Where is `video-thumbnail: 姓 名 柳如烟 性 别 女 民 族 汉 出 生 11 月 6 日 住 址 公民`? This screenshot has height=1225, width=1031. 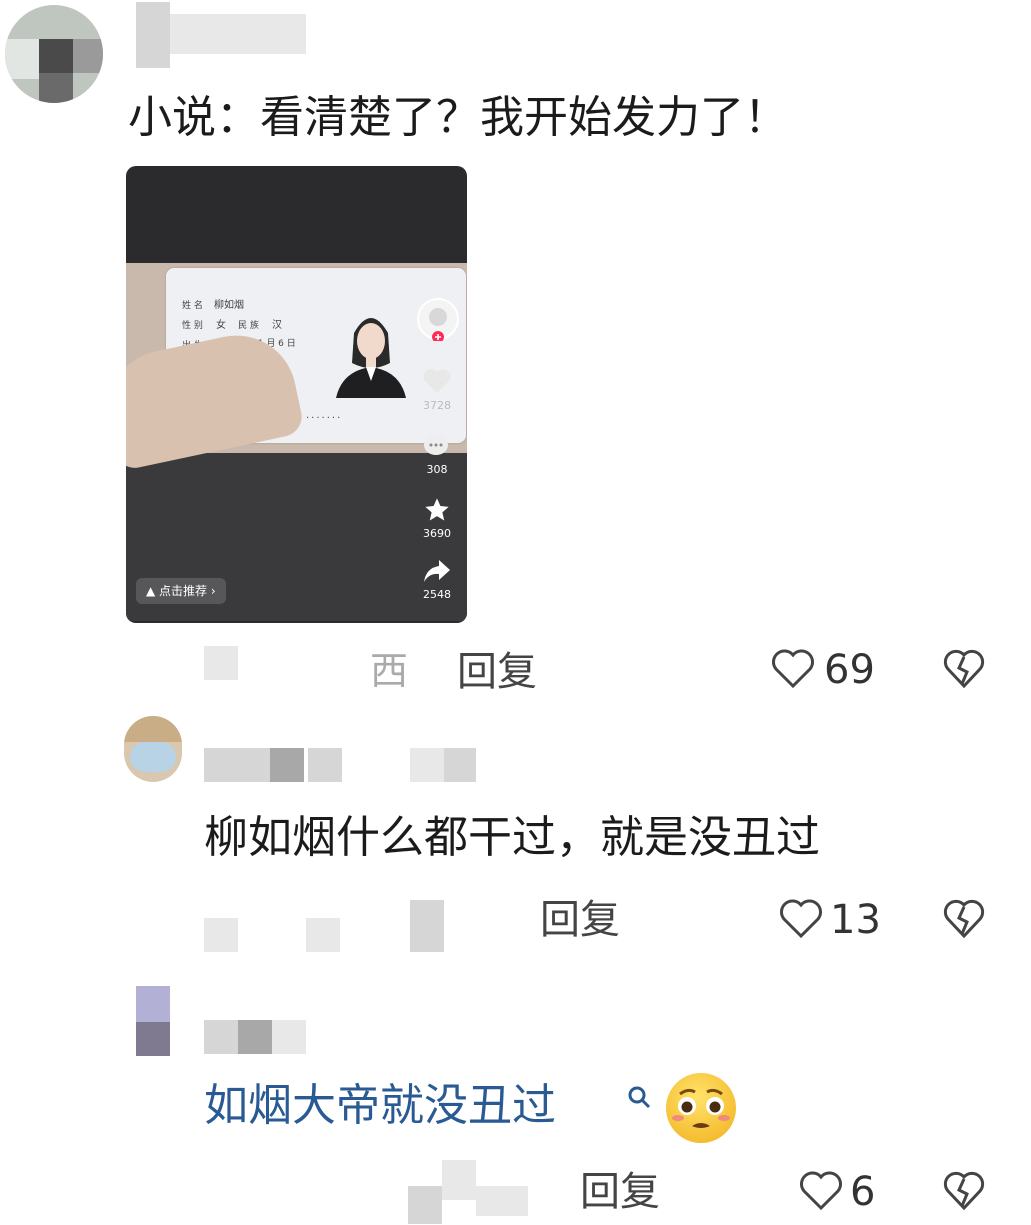 video-thumbnail: 姓 名 柳如烟 性 别 女 民 族 汉 出 生 11 月 6 日 住 址 公民 is located at coordinates (296, 394).